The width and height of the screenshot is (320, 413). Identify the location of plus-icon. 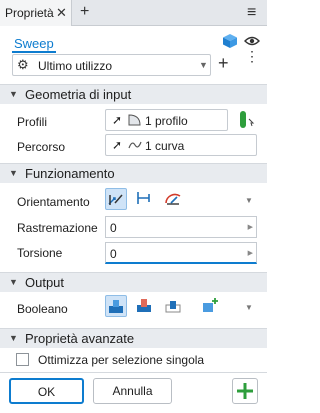
(245, 391).